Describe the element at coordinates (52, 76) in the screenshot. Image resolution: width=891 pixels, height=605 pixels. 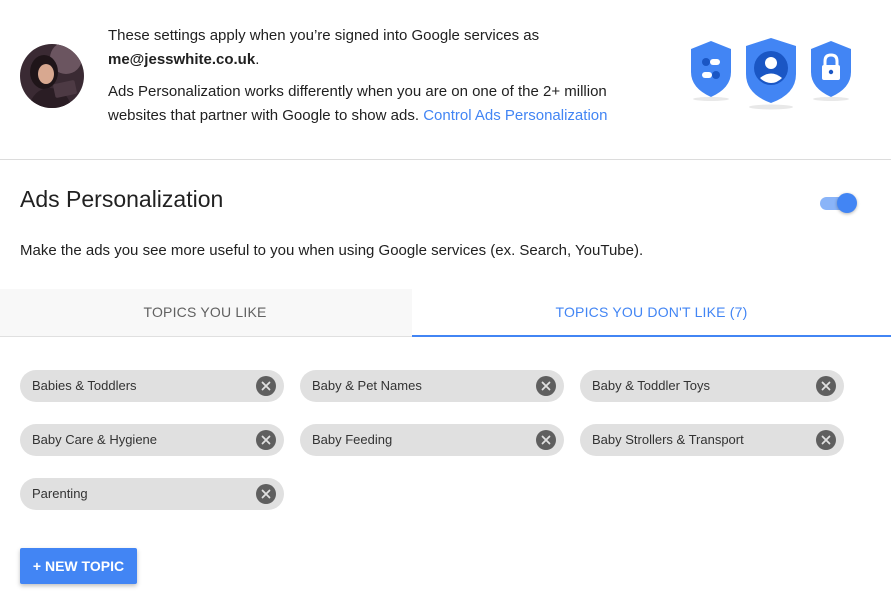
I see `avatar` at that location.